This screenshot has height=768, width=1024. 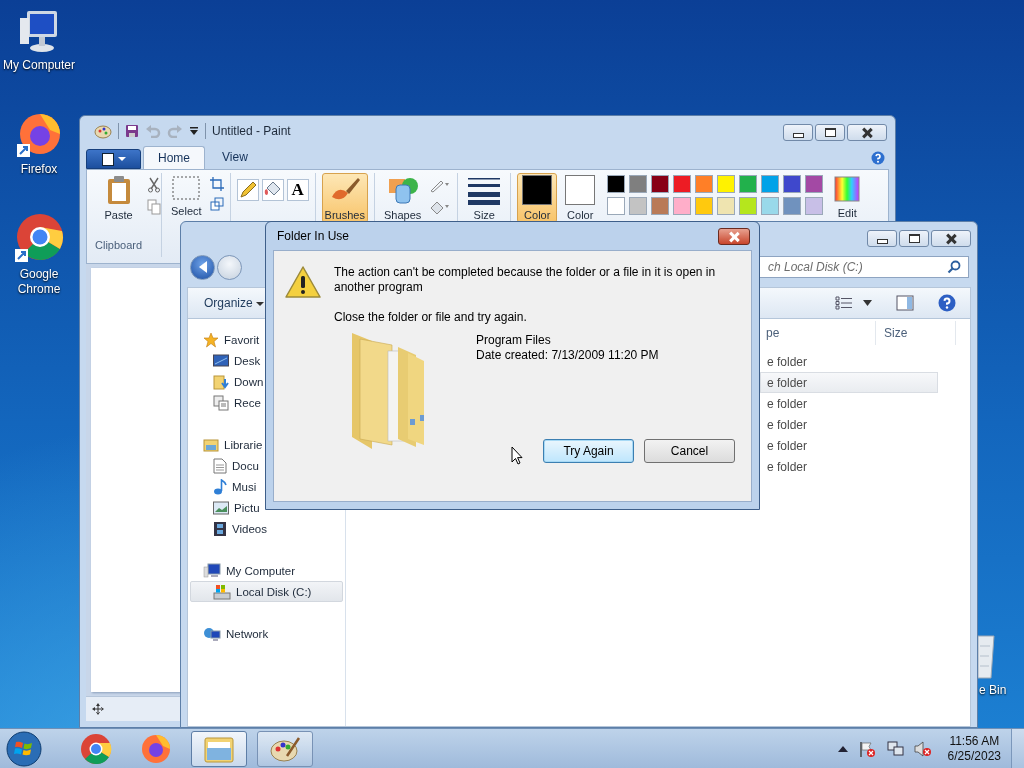 What do you see at coordinates (266, 633) in the screenshot?
I see `nav-item: Network` at bounding box center [266, 633].